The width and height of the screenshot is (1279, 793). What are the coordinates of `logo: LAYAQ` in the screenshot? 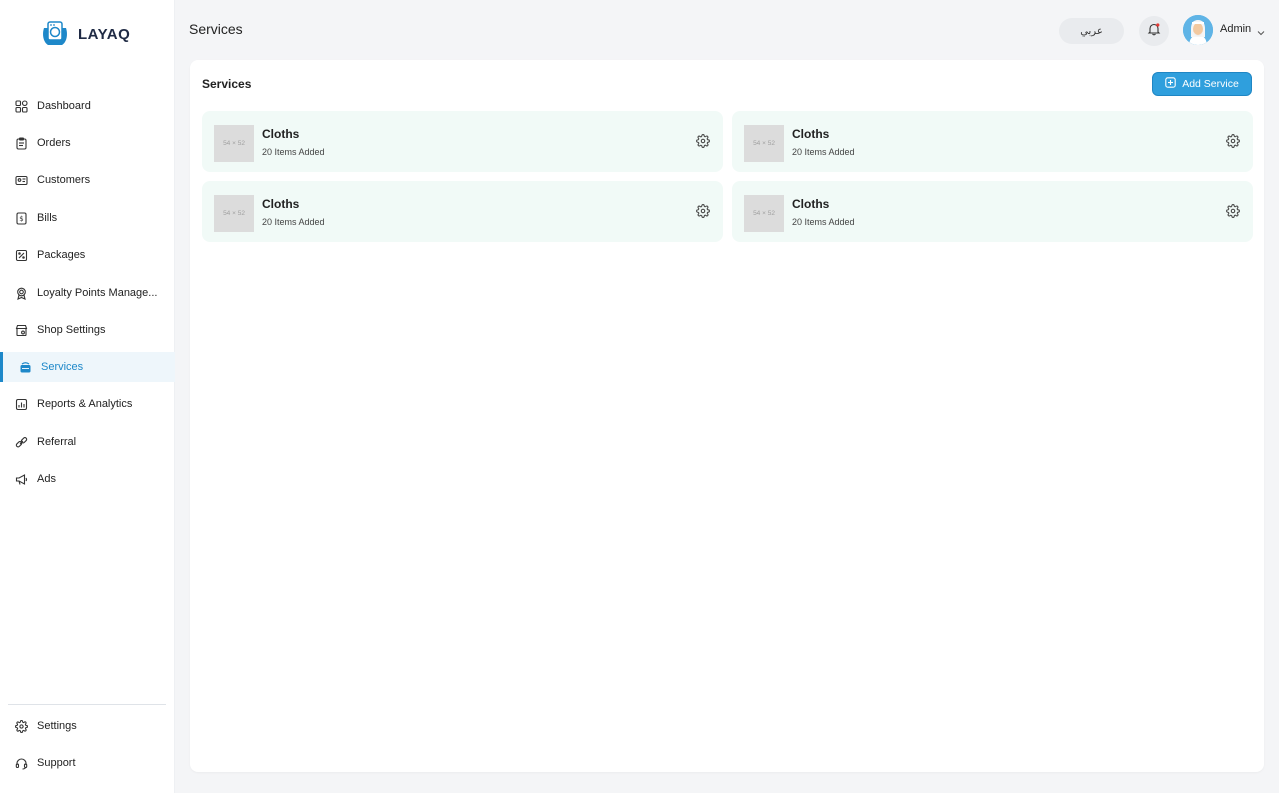 It's located at (85, 34).